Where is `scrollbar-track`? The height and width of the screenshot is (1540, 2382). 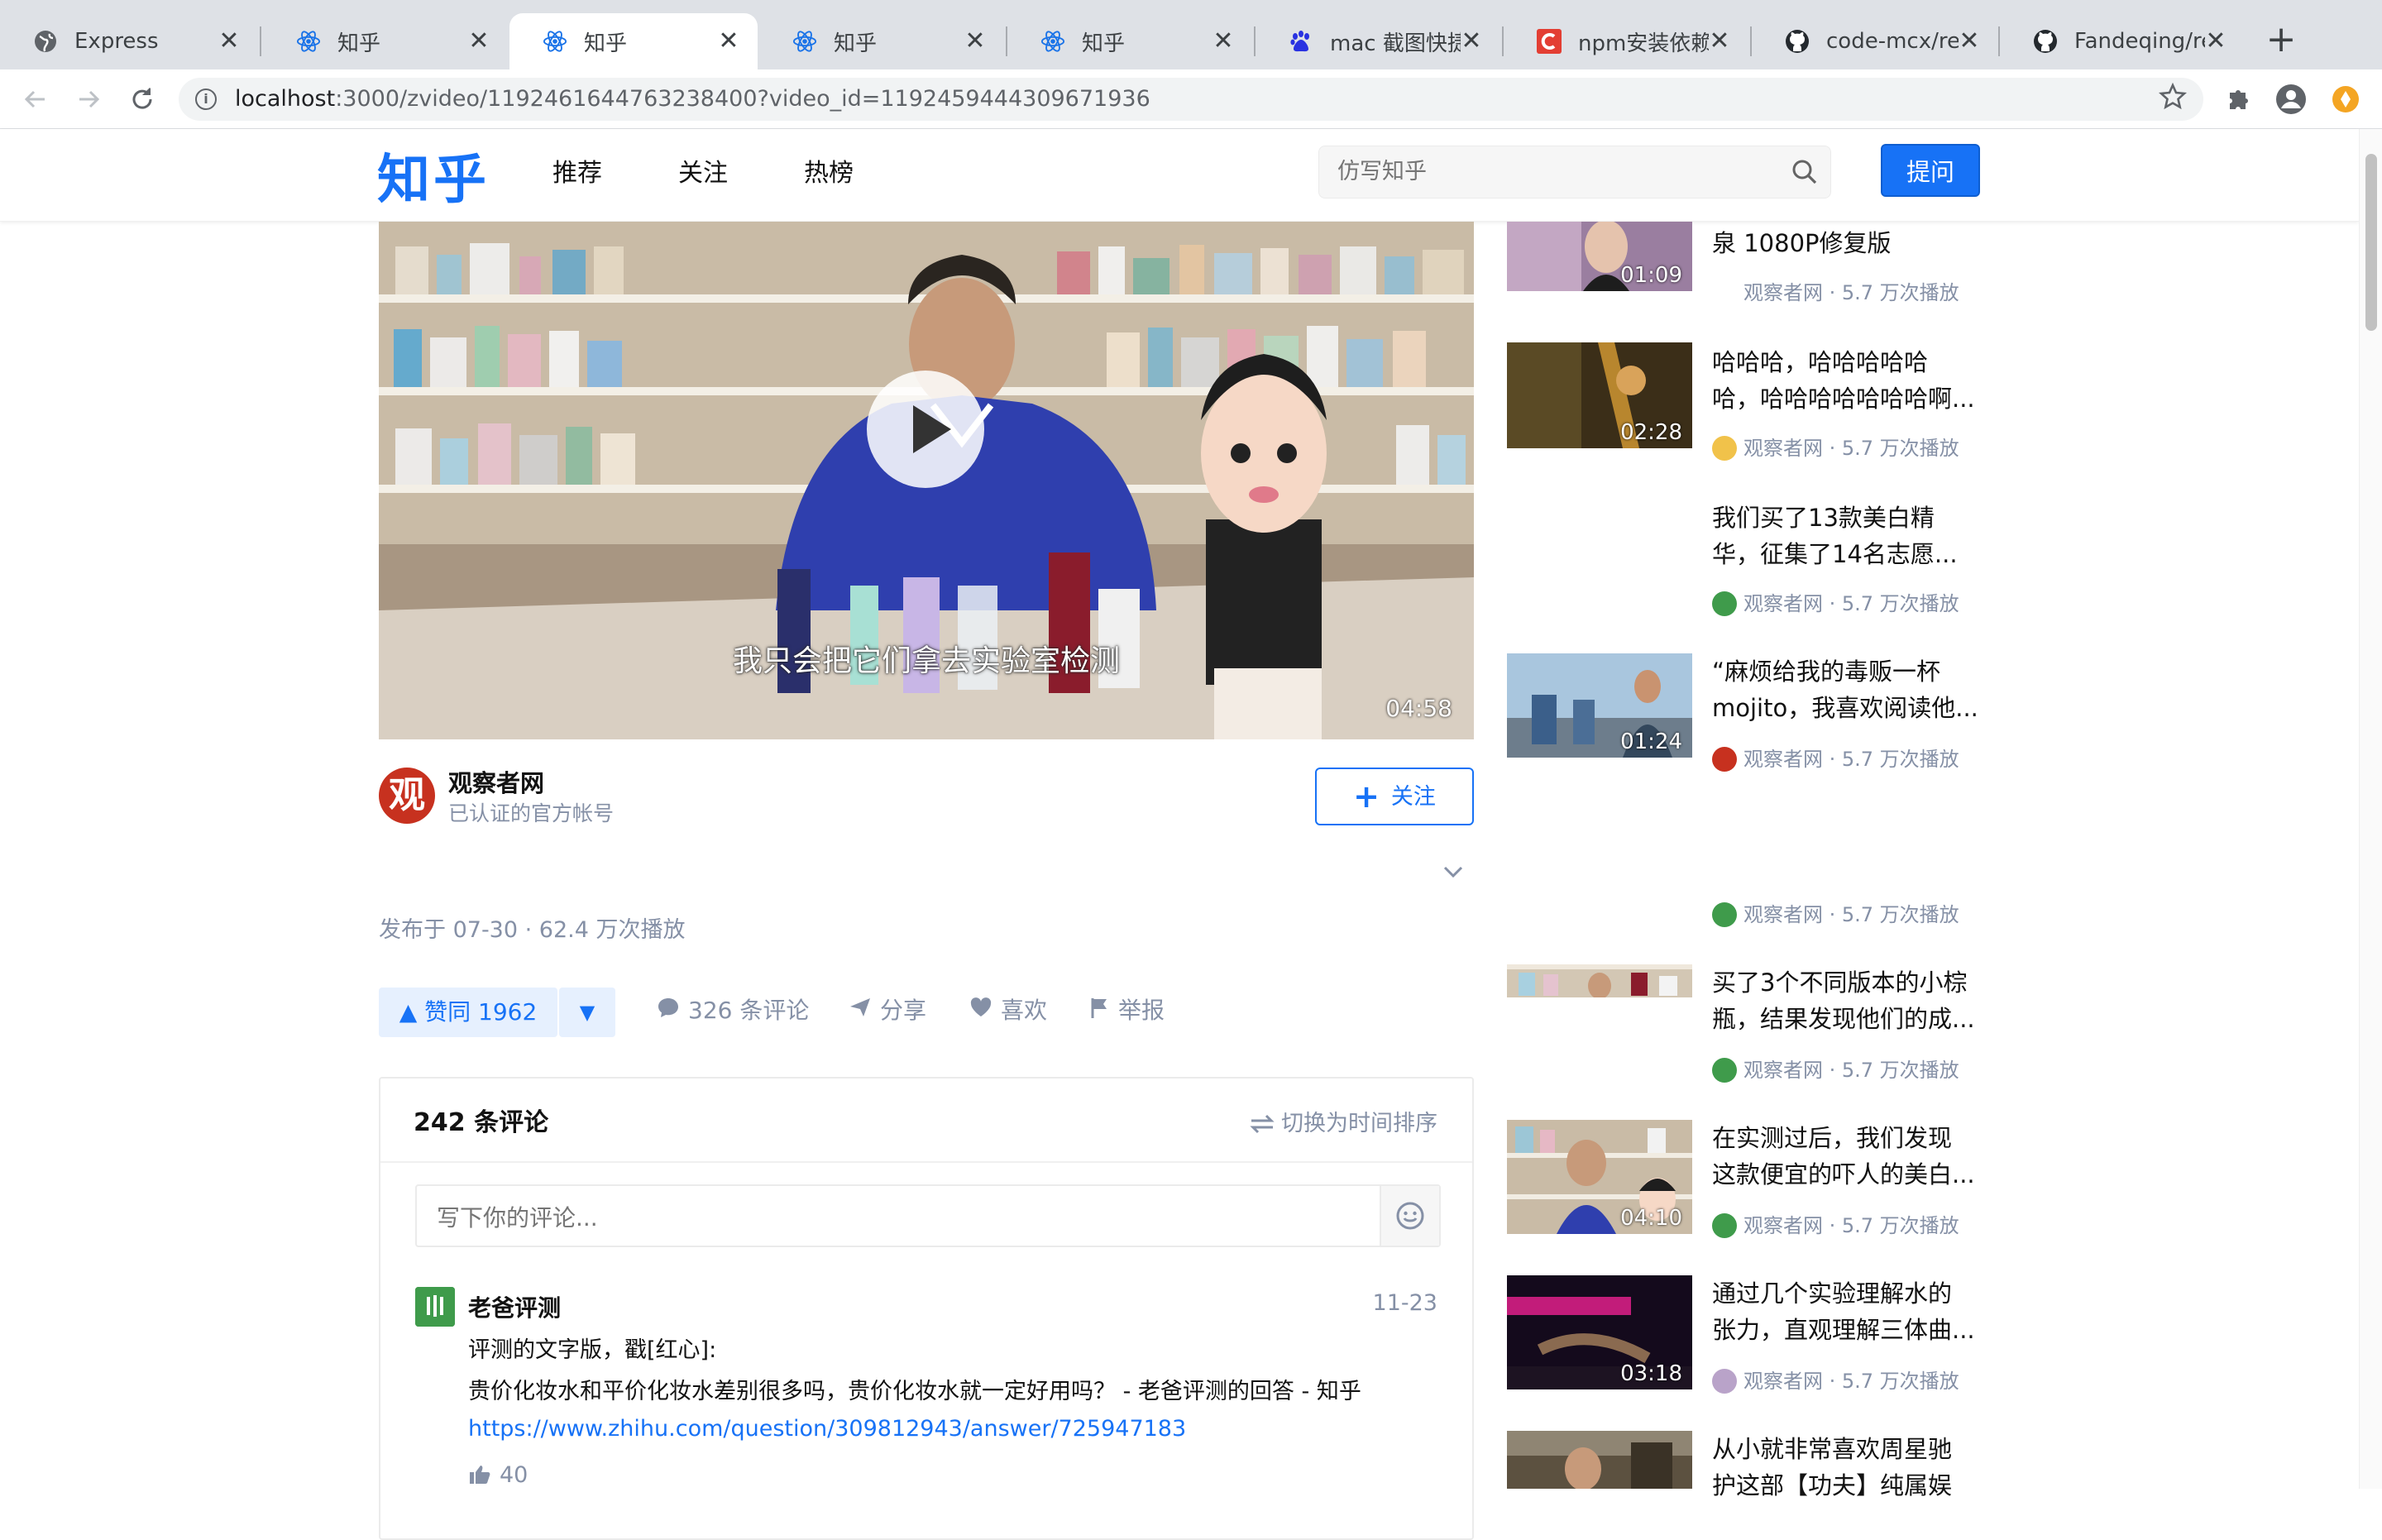
scrollbar-track is located at coordinates (2370, 809).